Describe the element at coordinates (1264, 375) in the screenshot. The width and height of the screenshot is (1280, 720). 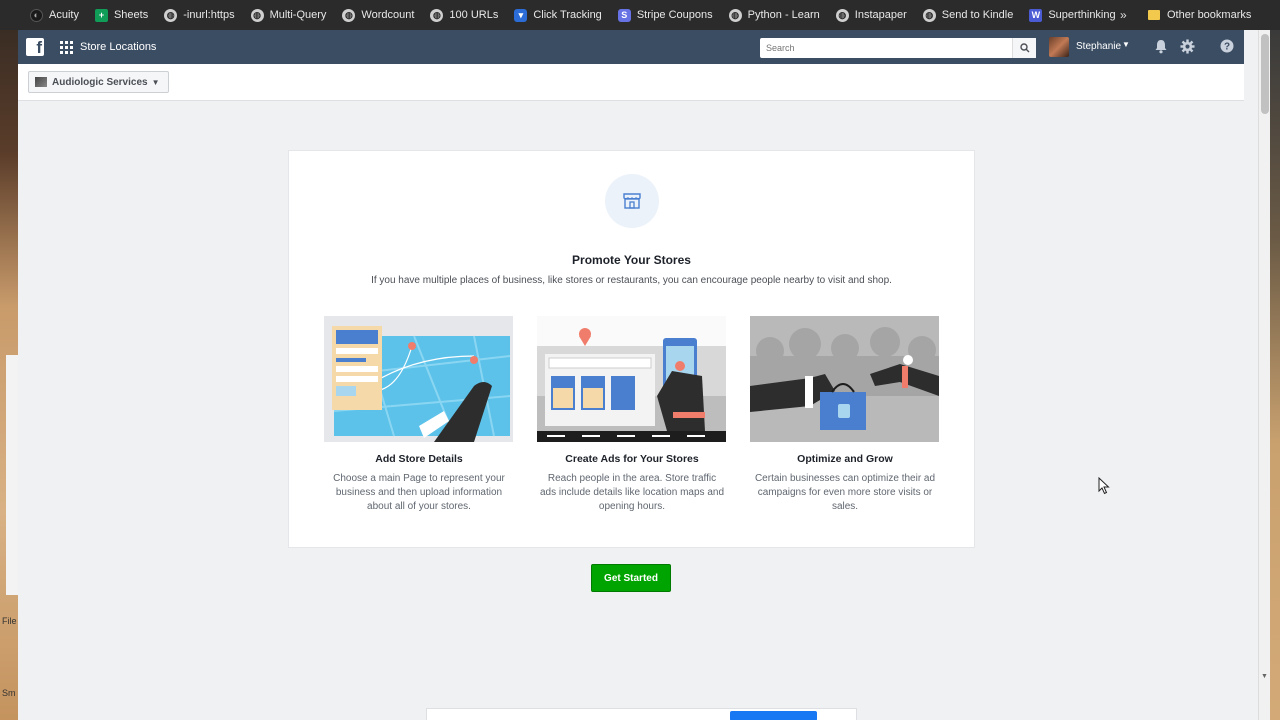
I see `vertical-scrollbar: ▼` at that location.